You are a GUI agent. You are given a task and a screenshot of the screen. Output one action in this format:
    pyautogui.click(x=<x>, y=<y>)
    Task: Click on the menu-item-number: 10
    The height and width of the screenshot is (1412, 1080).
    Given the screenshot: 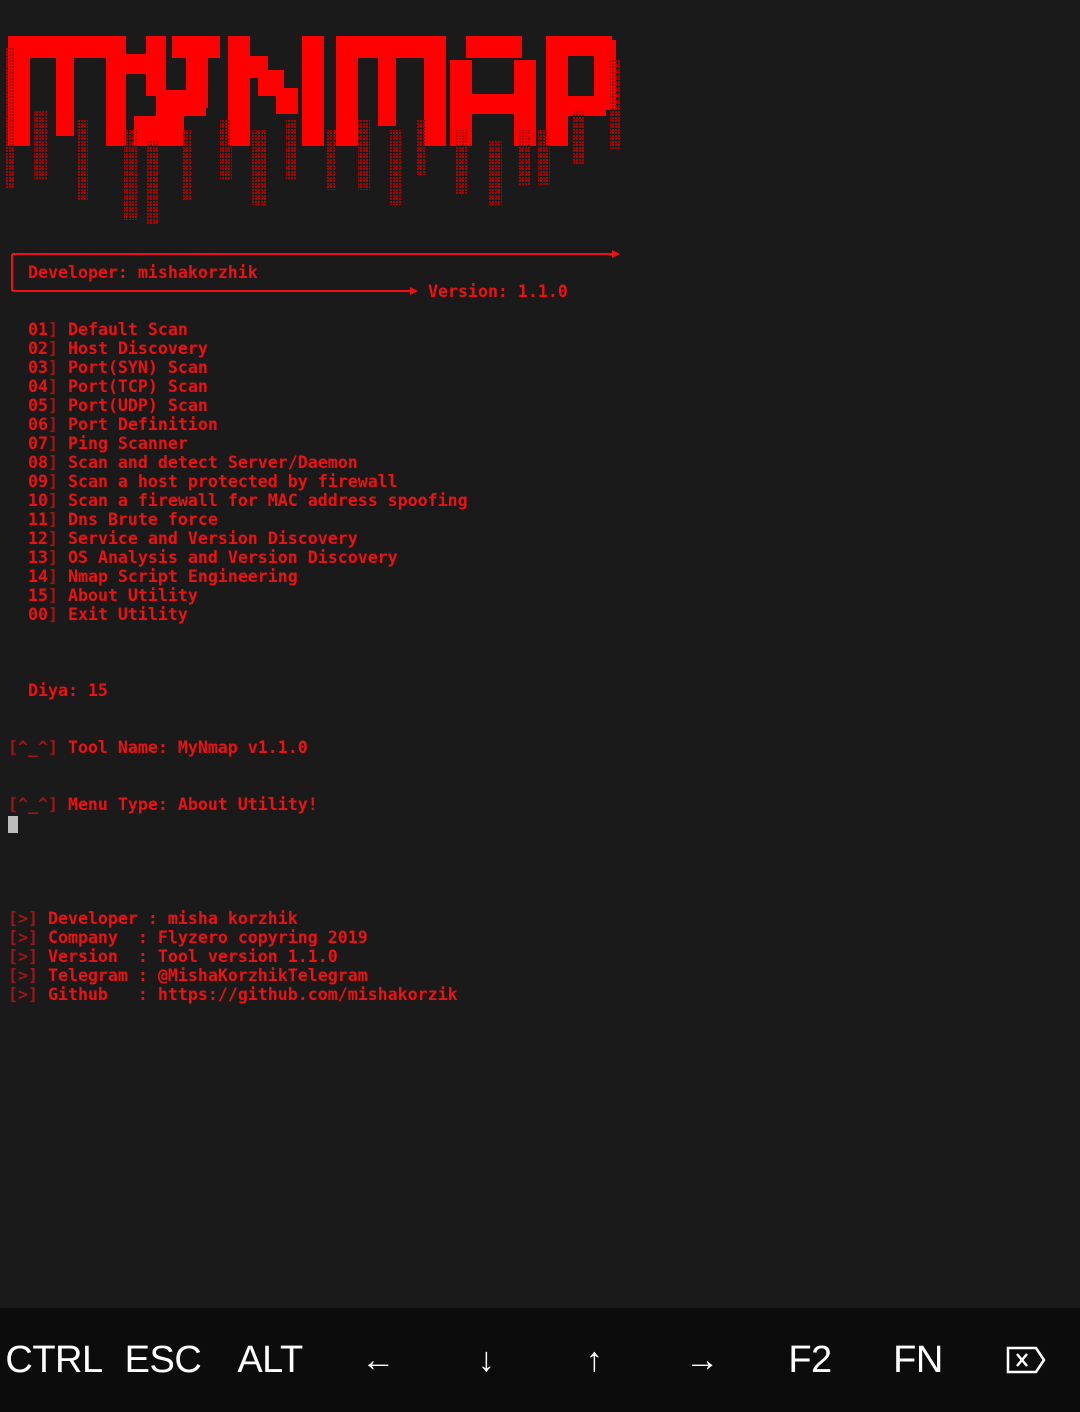 What is the action you would take?
    pyautogui.click(x=38, y=500)
    